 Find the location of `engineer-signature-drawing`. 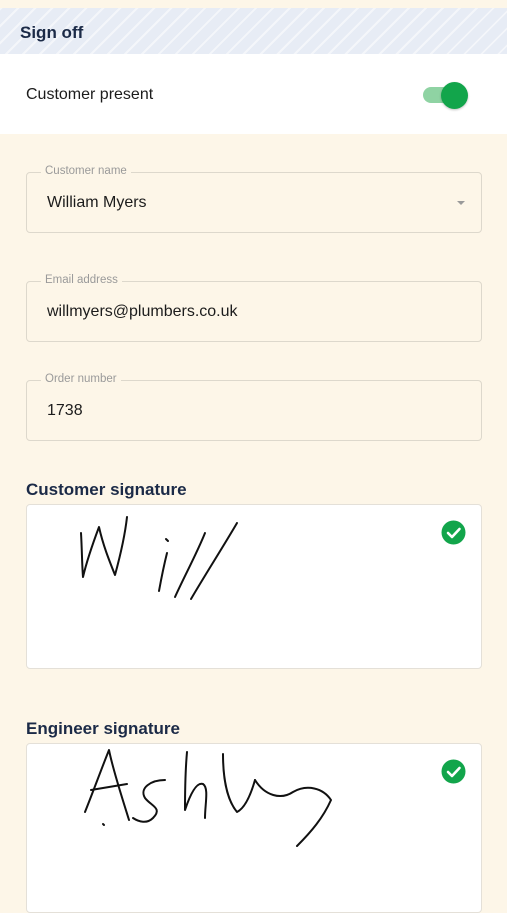

engineer-signature-drawing is located at coordinates (208, 798).